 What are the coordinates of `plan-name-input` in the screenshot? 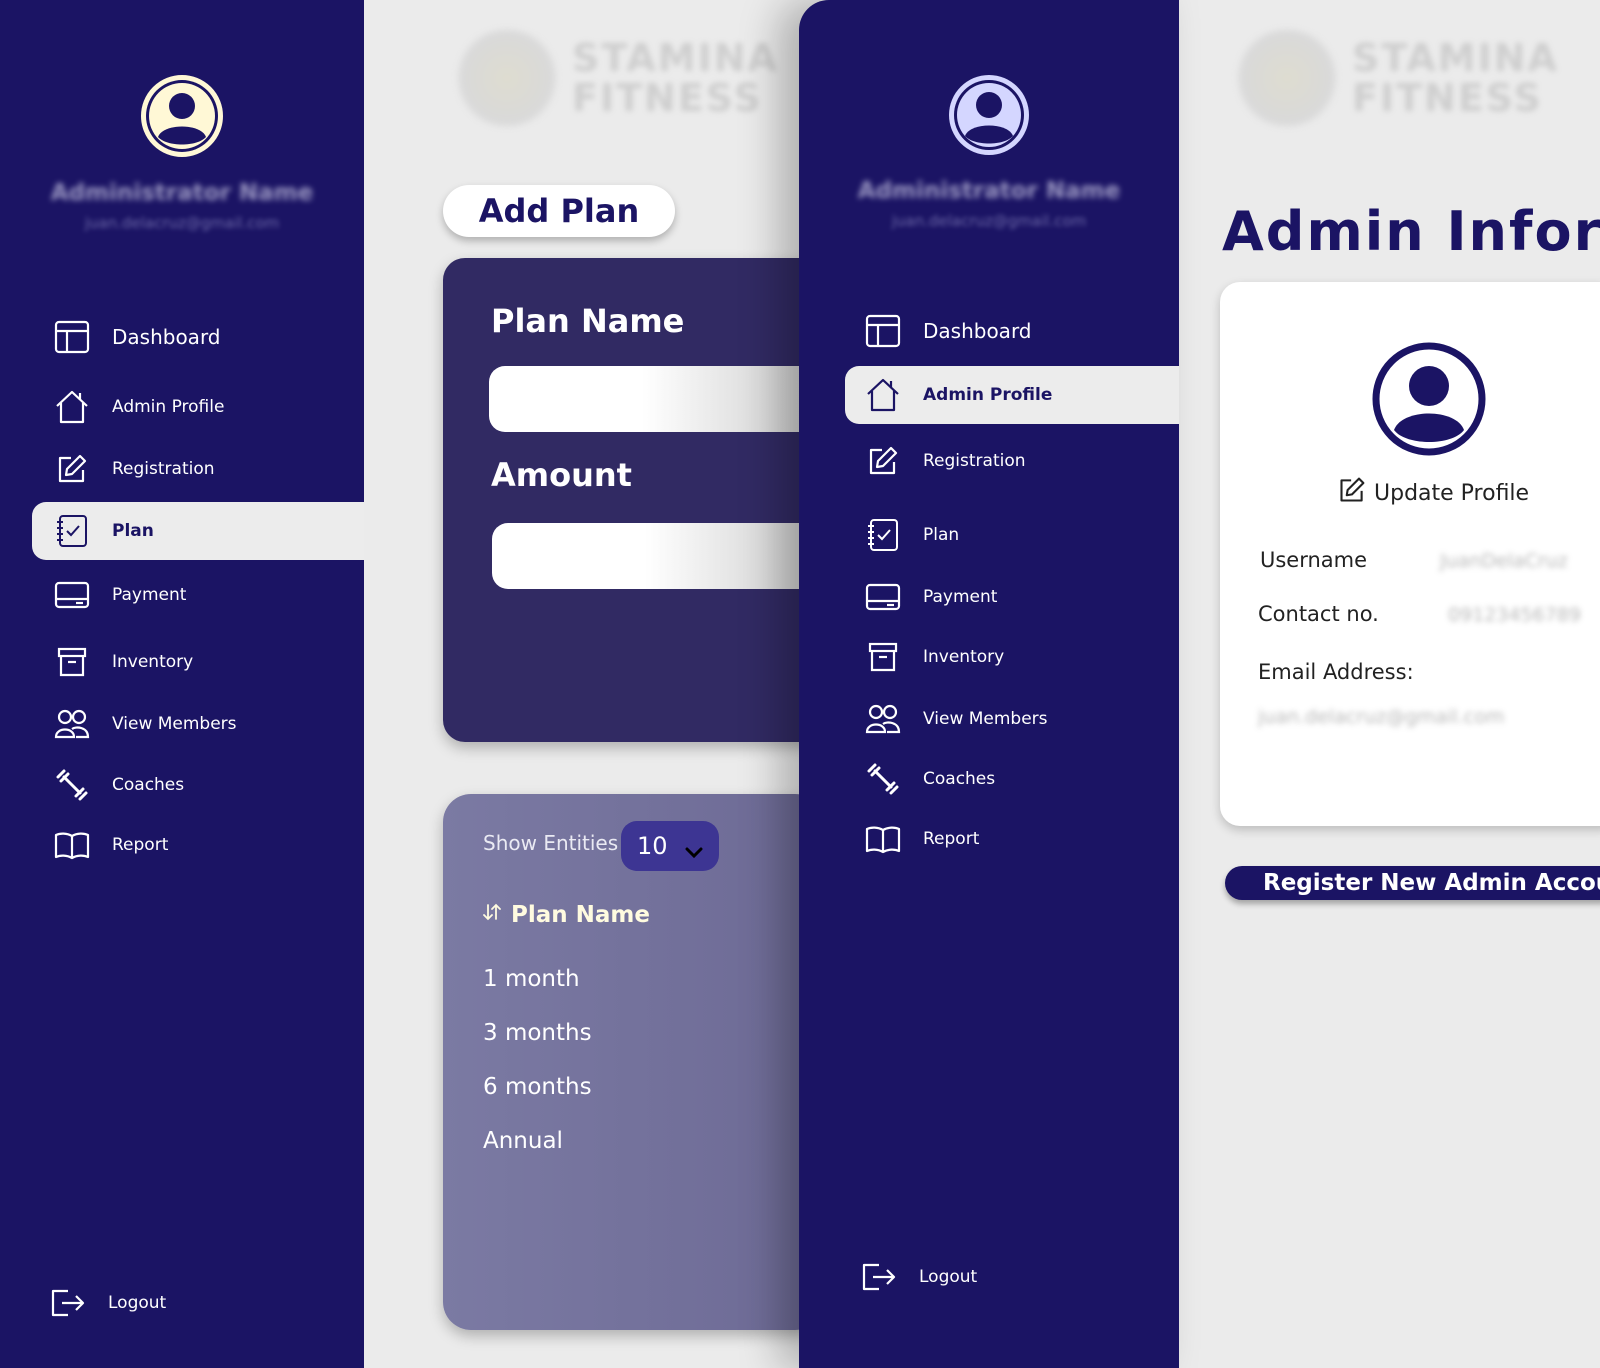 It's located at (659, 399).